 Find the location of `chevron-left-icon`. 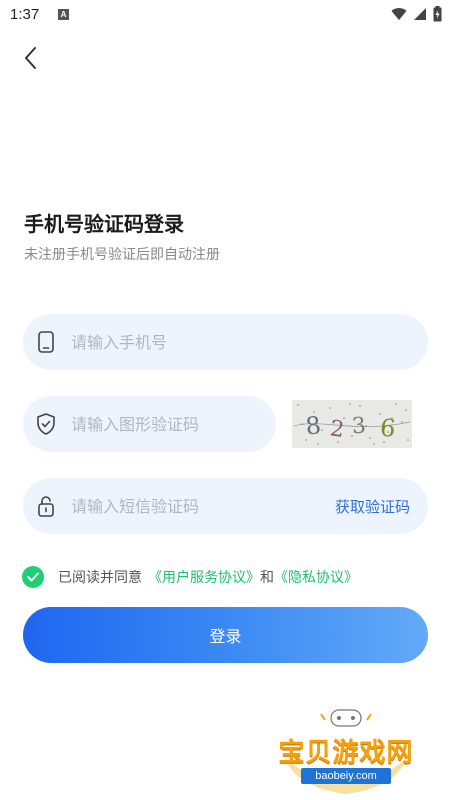

chevron-left-icon is located at coordinates (30, 58).